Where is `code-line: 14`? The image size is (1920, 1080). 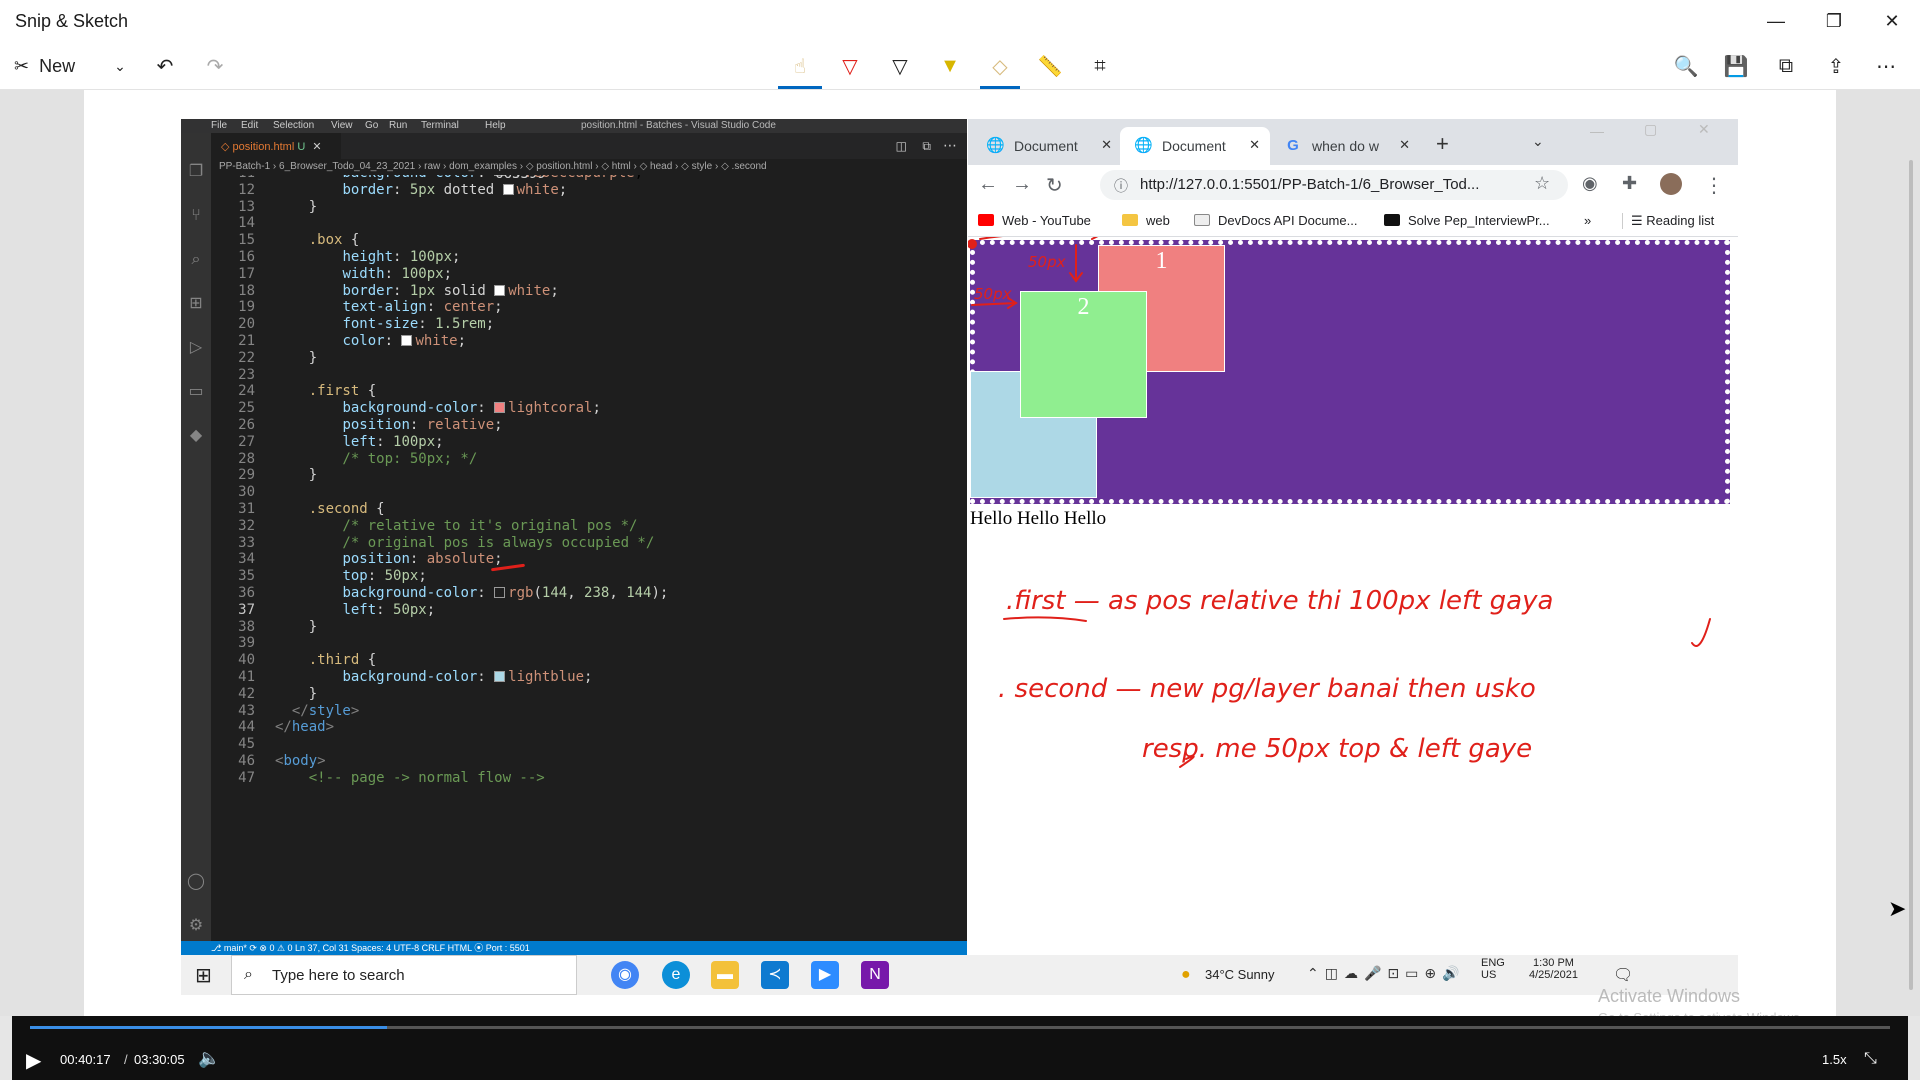 code-line: 14 is located at coordinates (589, 223).